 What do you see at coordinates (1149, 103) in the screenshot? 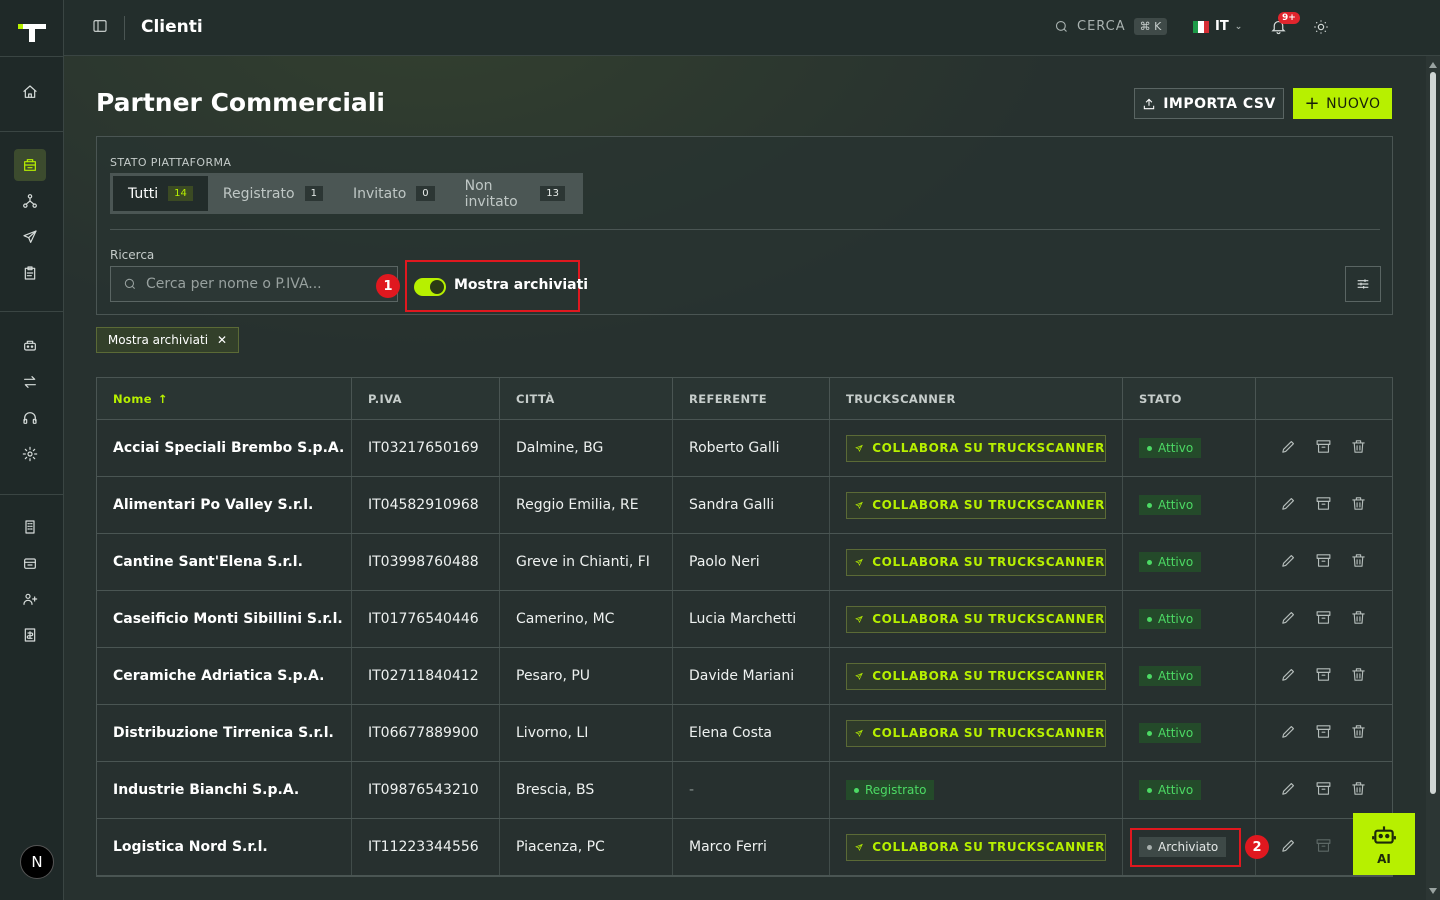
I see `upload-icon` at bounding box center [1149, 103].